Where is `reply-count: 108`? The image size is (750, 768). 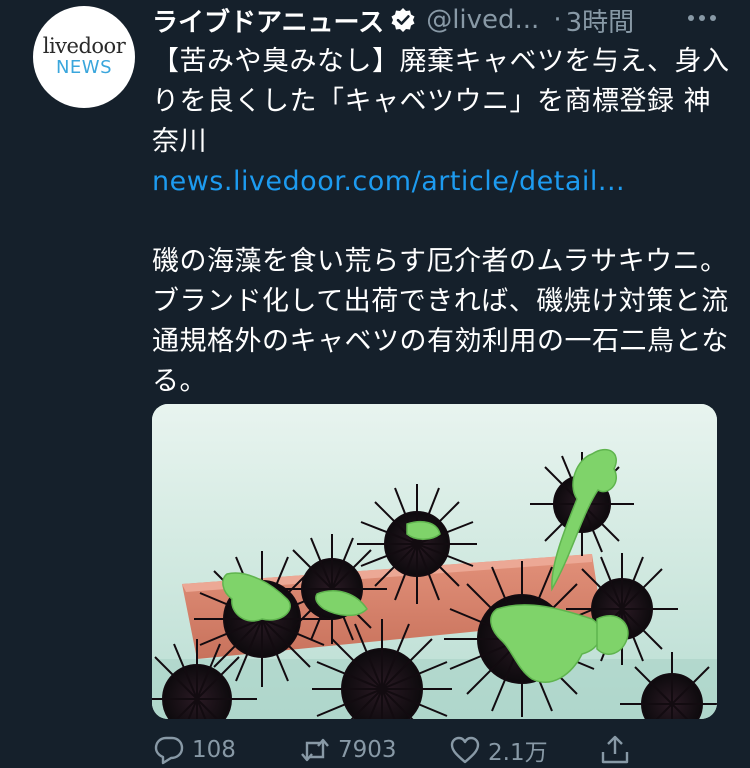 reply-count: 108 is located at coordinates (214, 750).